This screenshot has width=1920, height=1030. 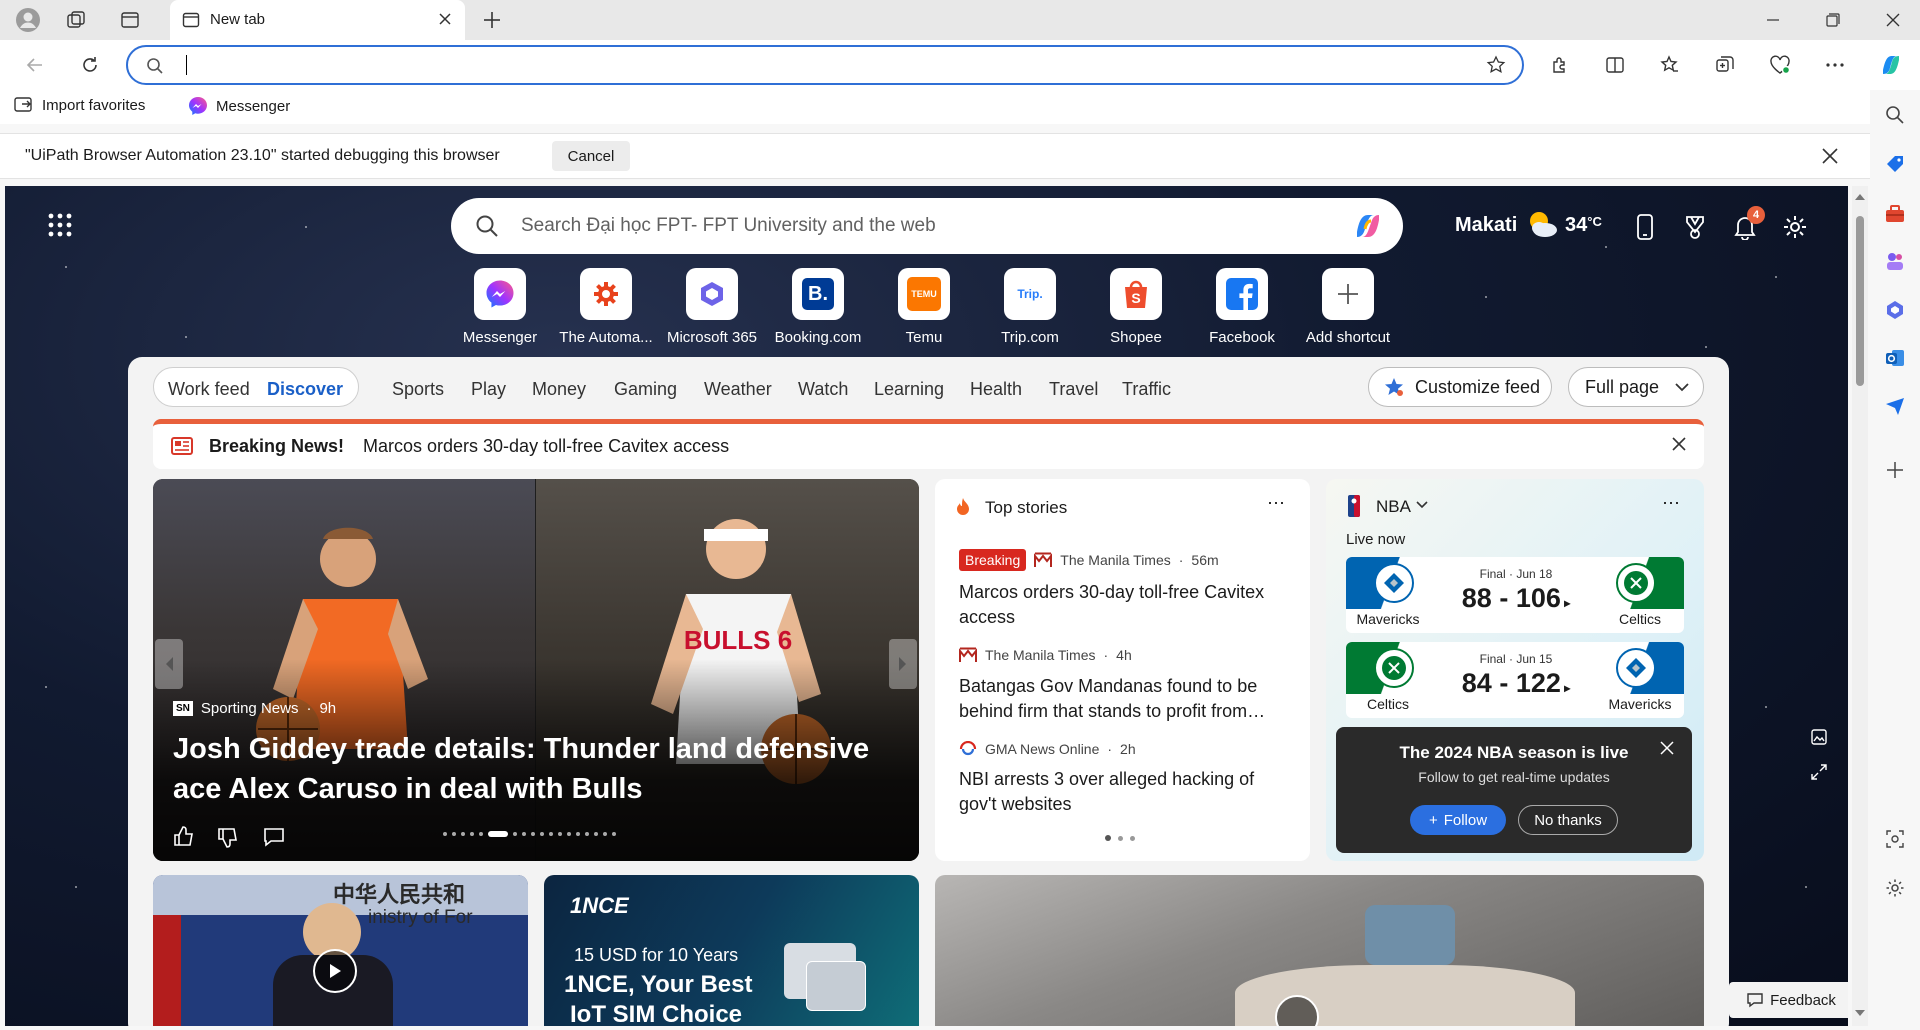 I want to click on close-breaking-icon, so click(x=1679, y=444).